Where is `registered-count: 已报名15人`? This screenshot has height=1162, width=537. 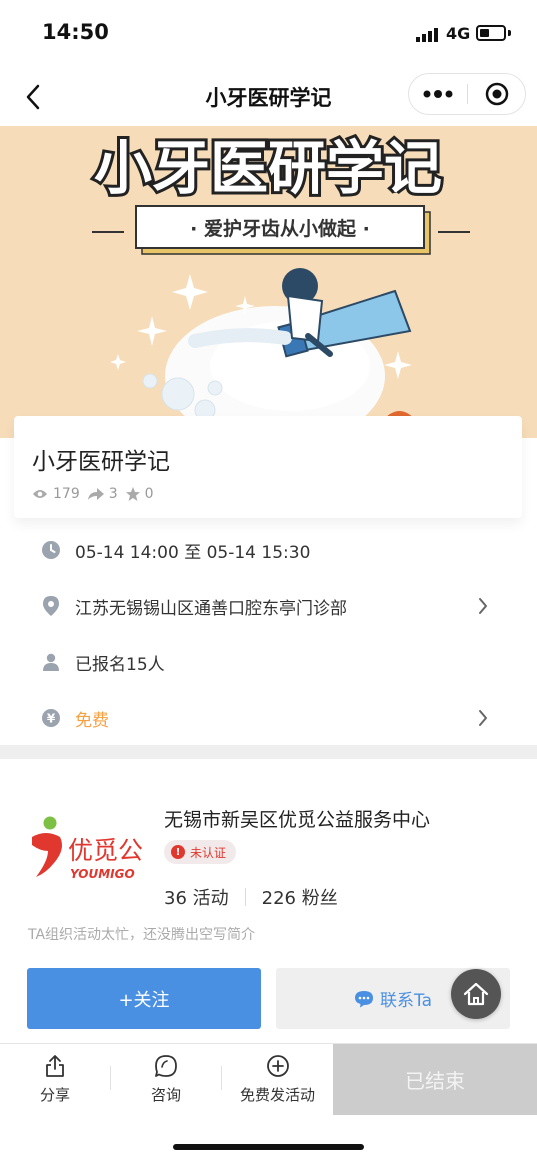
registered-count: 已报名15人 is located at coordinates (120, 664).